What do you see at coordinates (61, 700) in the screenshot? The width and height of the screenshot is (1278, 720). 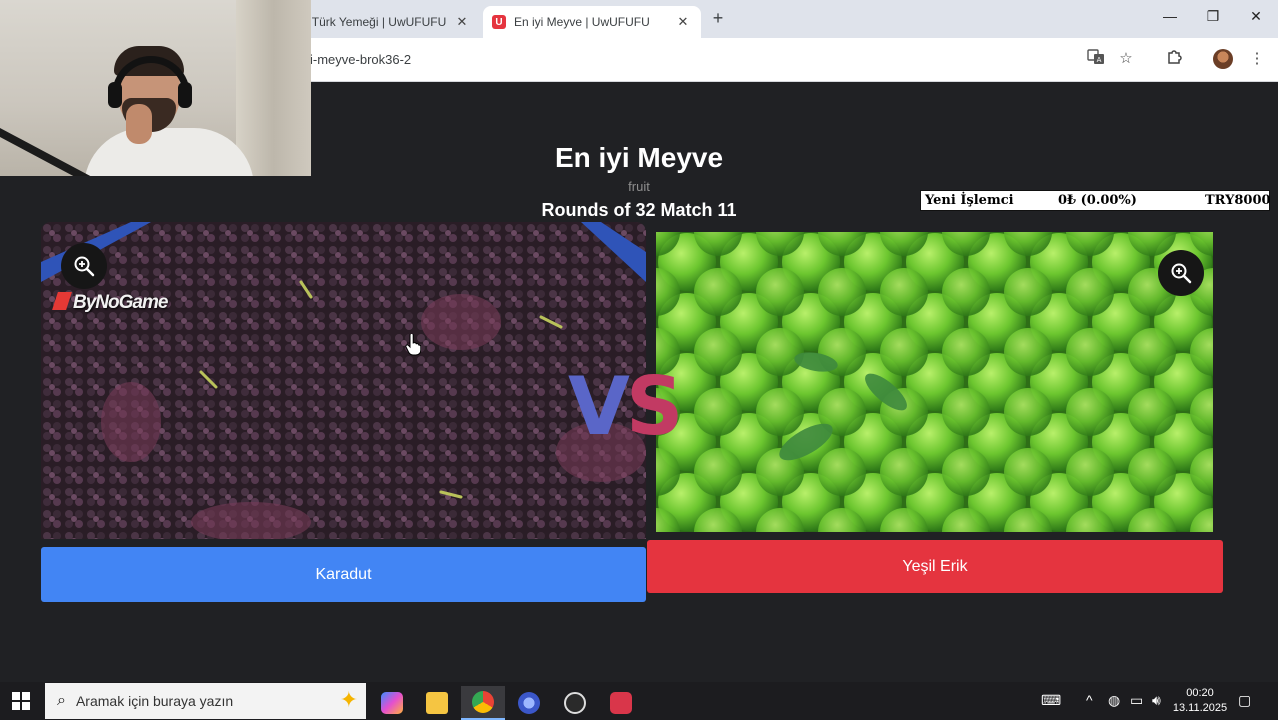 I see `search-icon: ⌕` at bounding box center [61, 700].